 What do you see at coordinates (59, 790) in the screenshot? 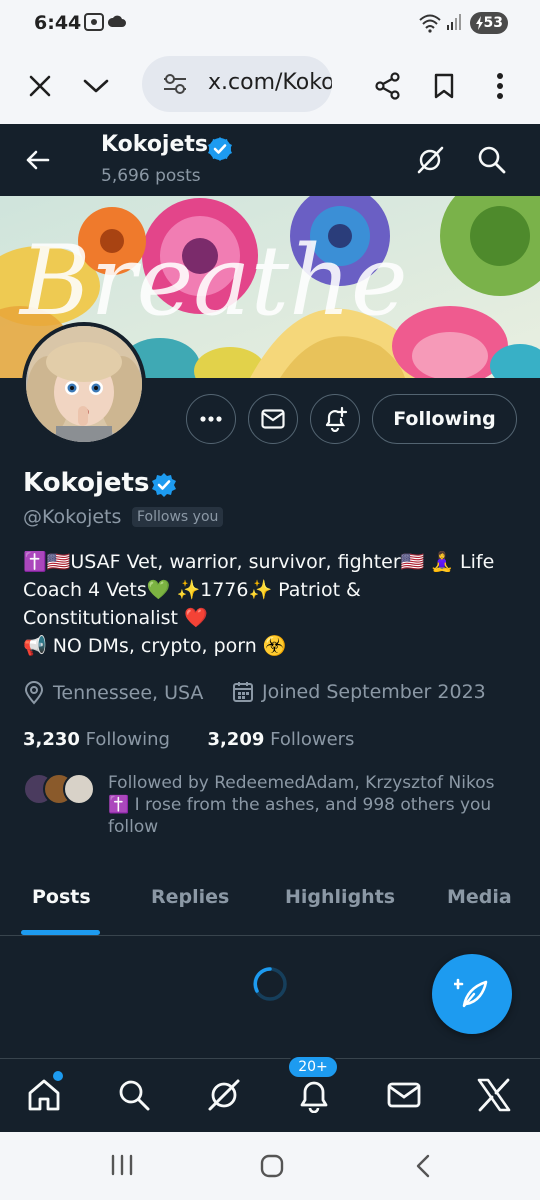
I see `followed-by-avatars` at bounding box center [59, 790].